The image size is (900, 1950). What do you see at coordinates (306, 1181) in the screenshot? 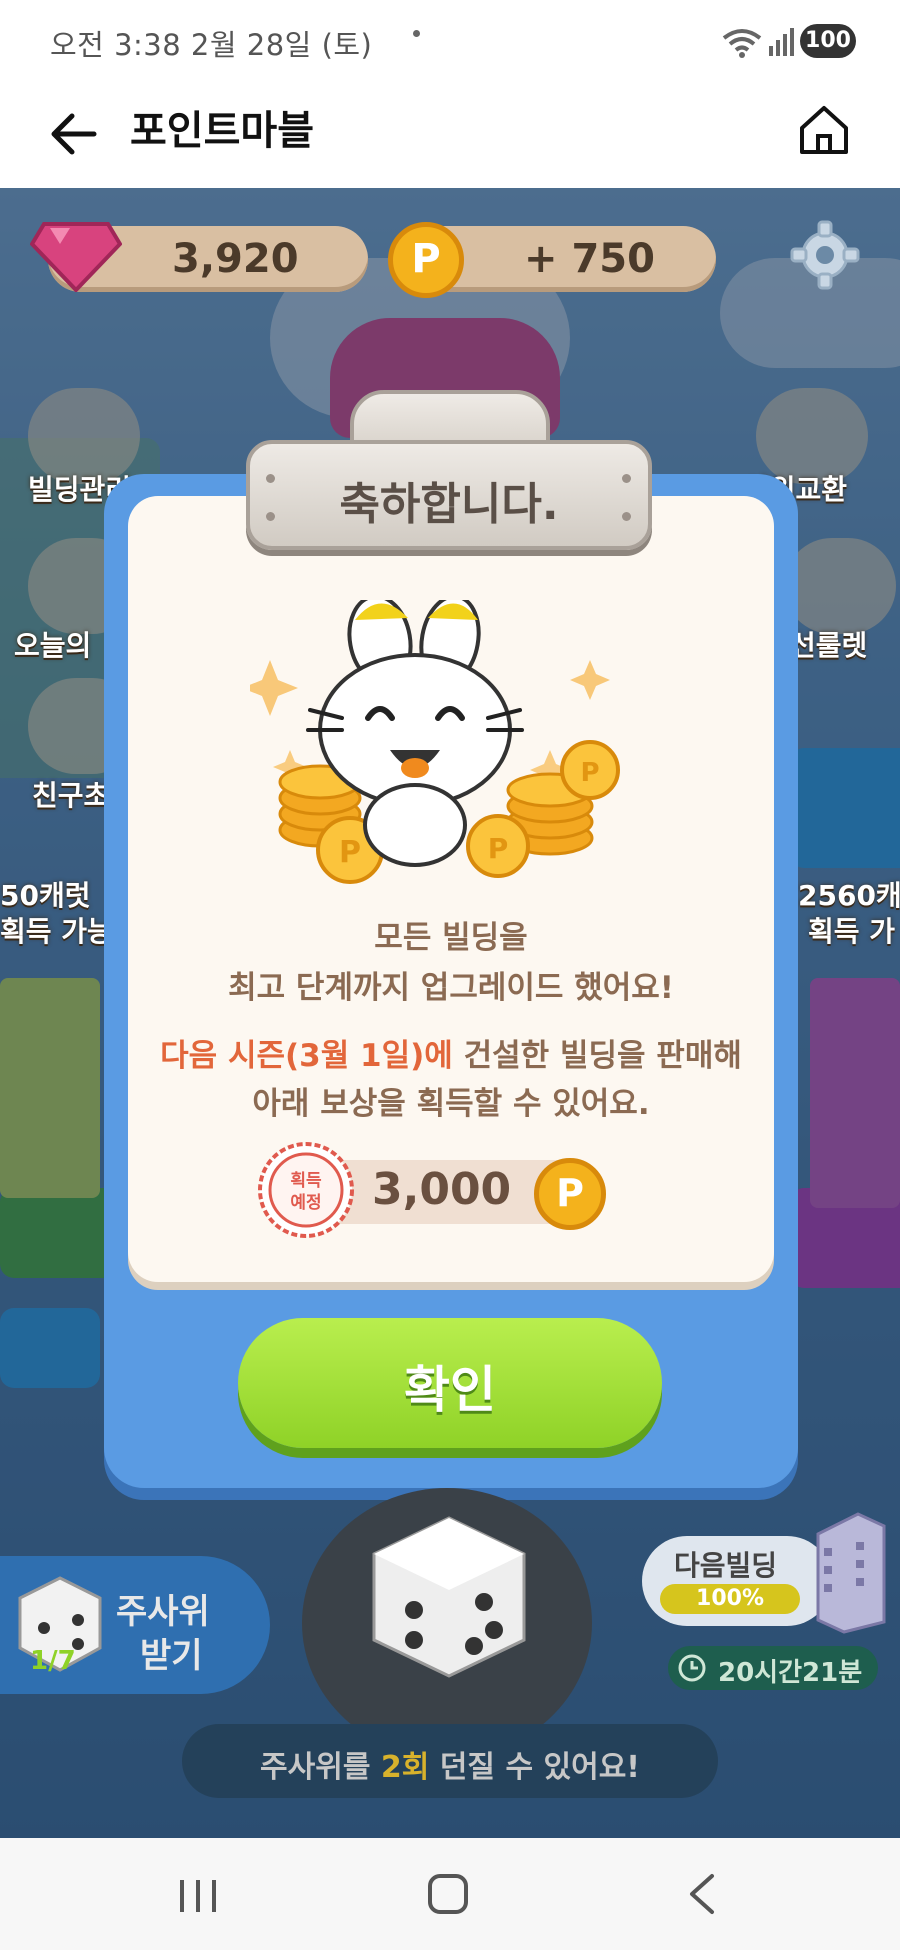
I see `stamp-line1: 획득` at bounding box center [306, 1181].